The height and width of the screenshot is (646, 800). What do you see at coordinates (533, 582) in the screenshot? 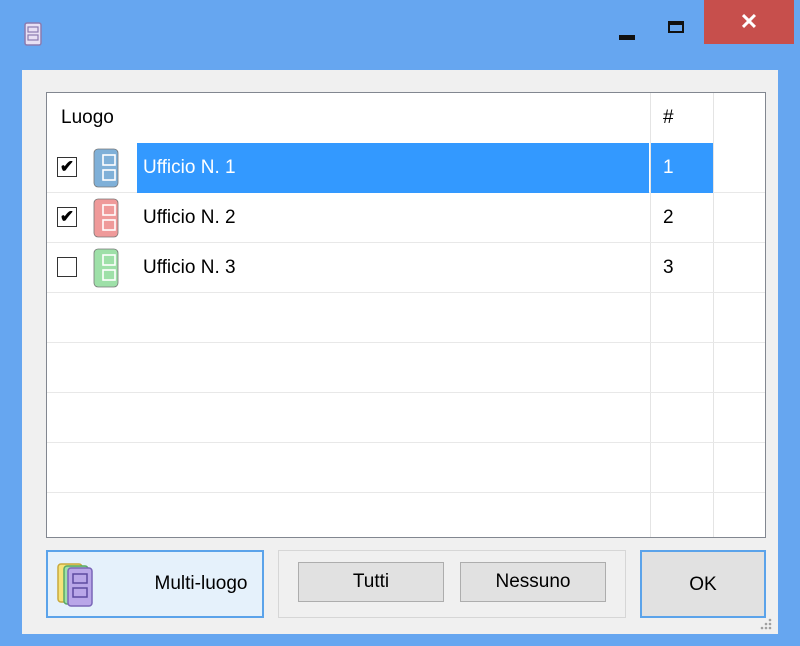
I see `nessuno-button: Nessuno` at bounding box center [533, 582].